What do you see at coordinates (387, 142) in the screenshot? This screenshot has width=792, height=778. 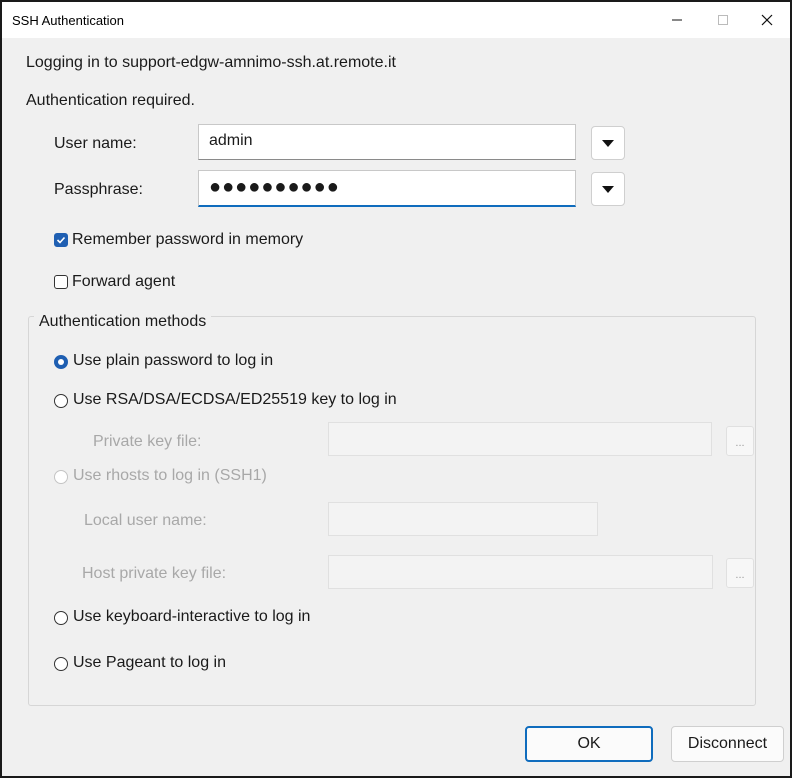 I see `username-field: admin` at bounding box center [387, 142].